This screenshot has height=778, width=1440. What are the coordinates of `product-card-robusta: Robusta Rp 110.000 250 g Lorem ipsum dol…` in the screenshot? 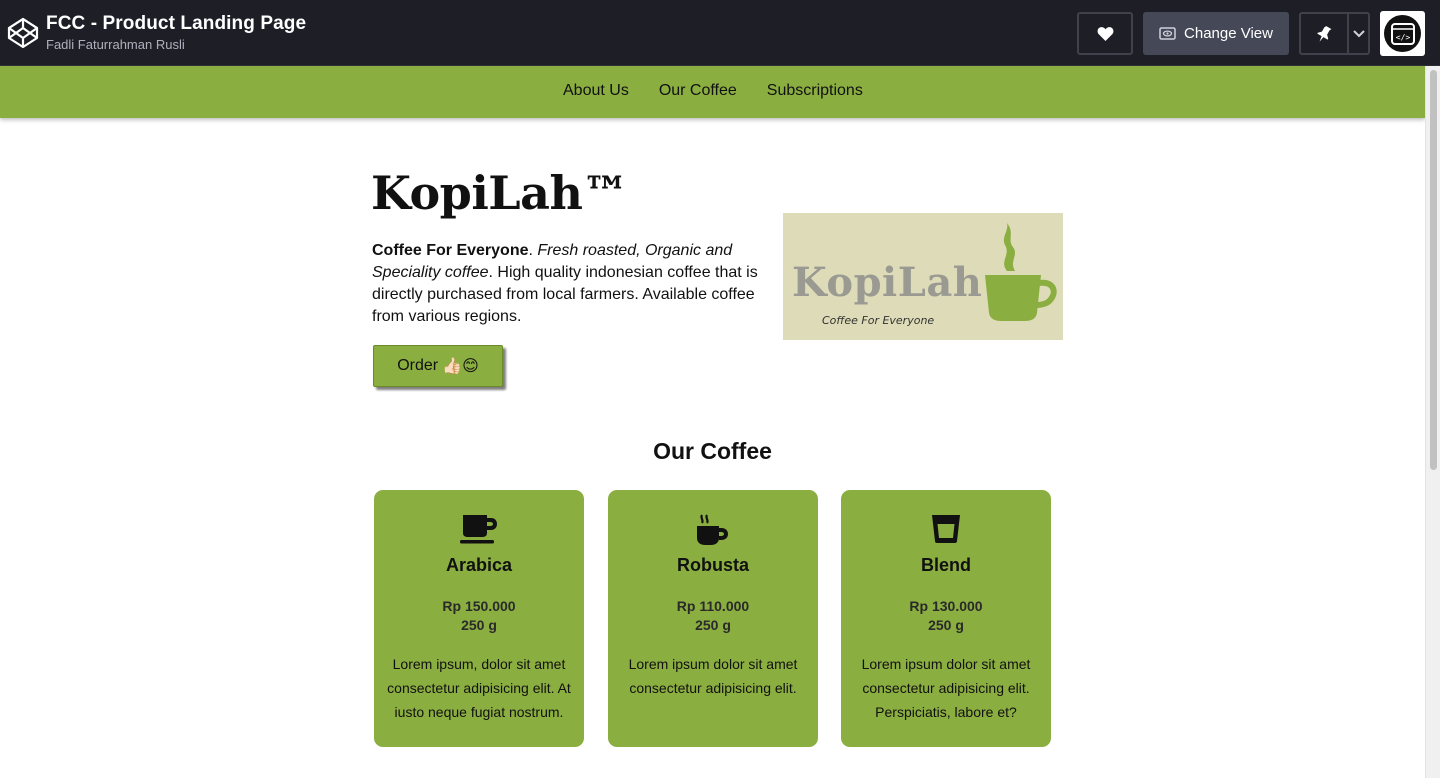 It's located at (713, 618).